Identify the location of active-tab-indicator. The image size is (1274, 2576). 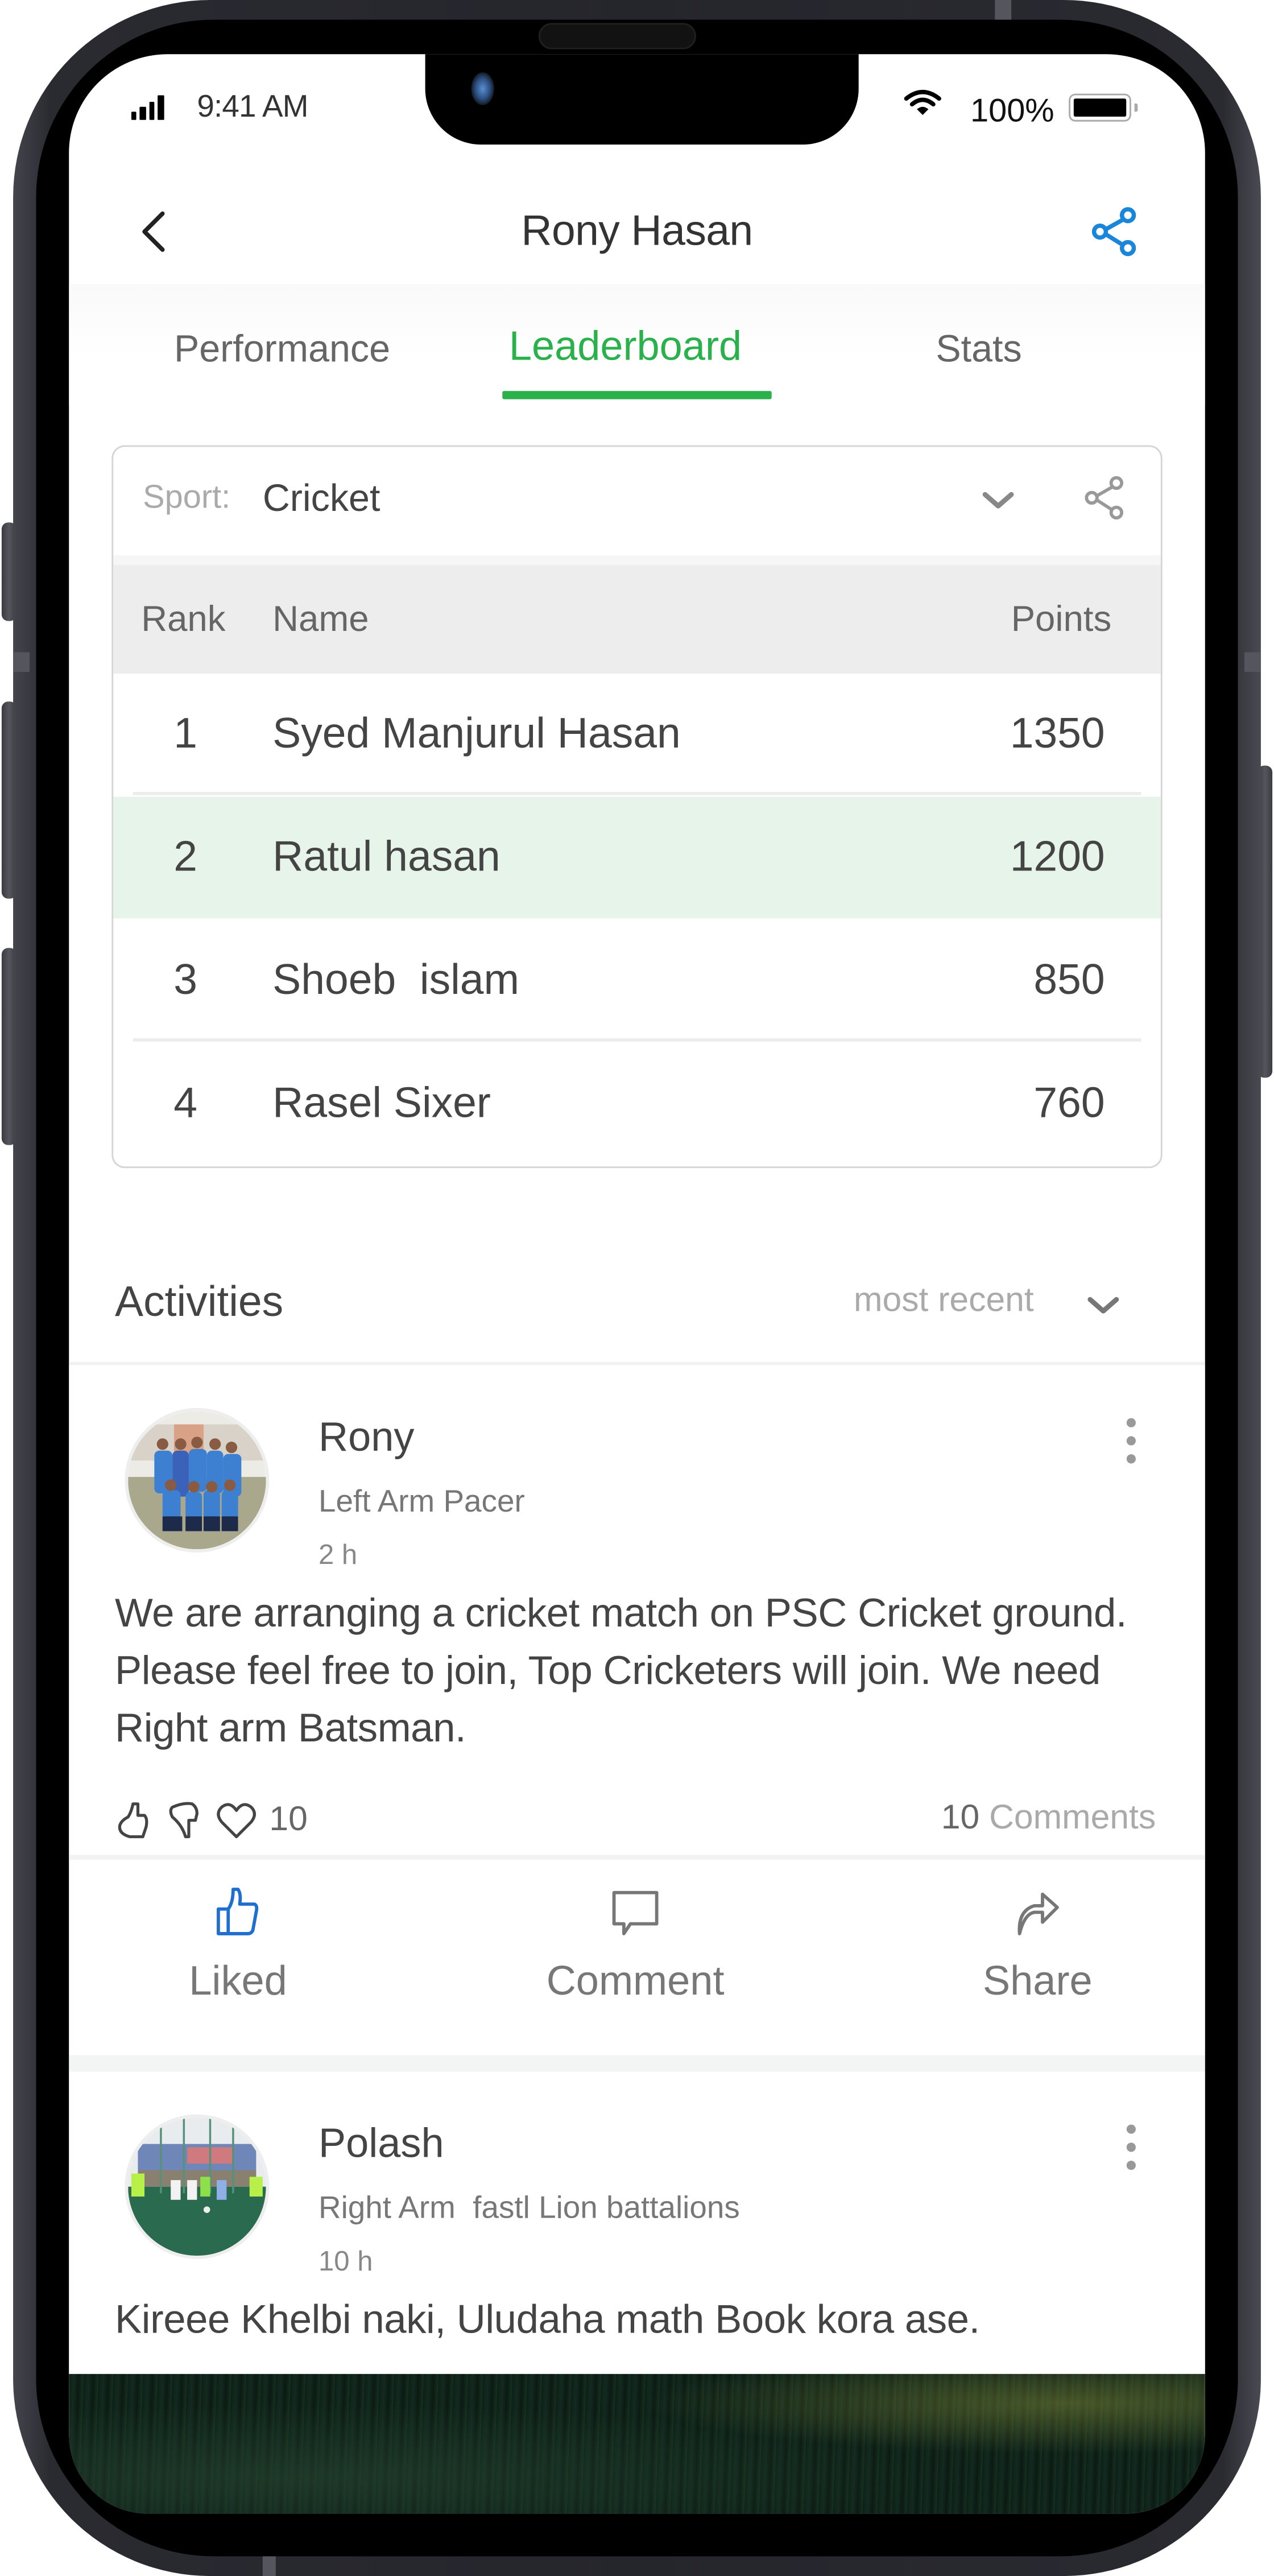
(637, 395).